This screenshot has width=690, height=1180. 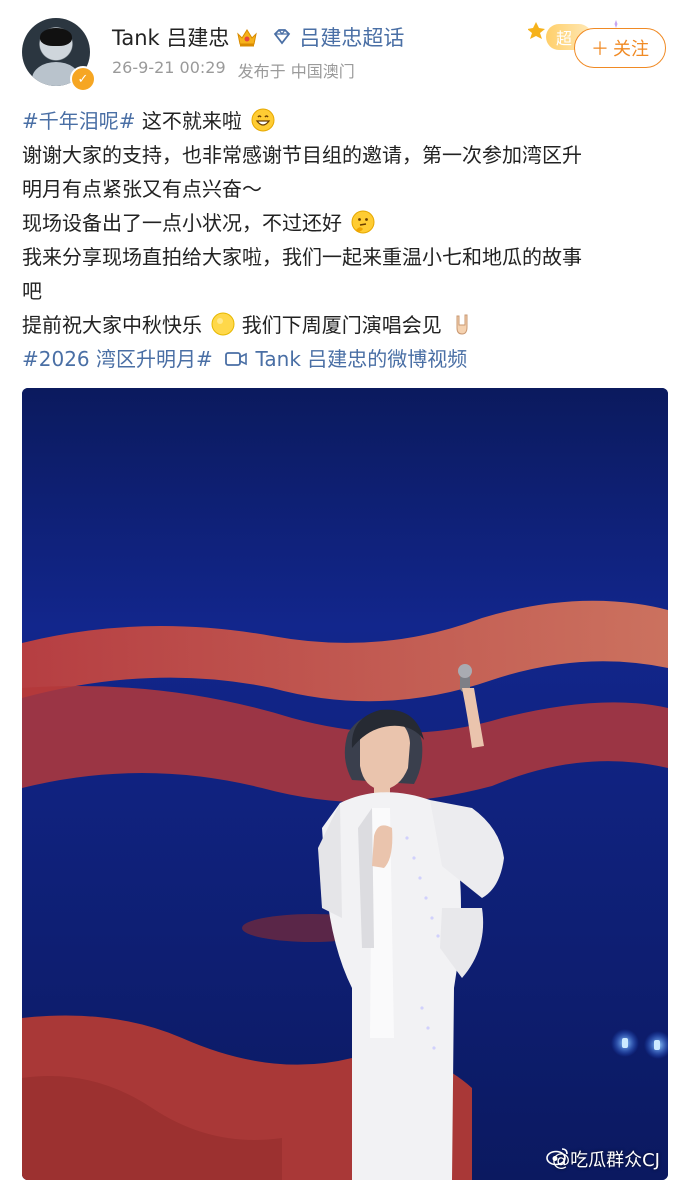 What do you see at coordinates (302, 155) in the screenshot?
I see `post-line-2: 谢谢大家的支持，也非常感谢节目组的邀请，第一次参加湾区升` at bounding box center [302, 155].